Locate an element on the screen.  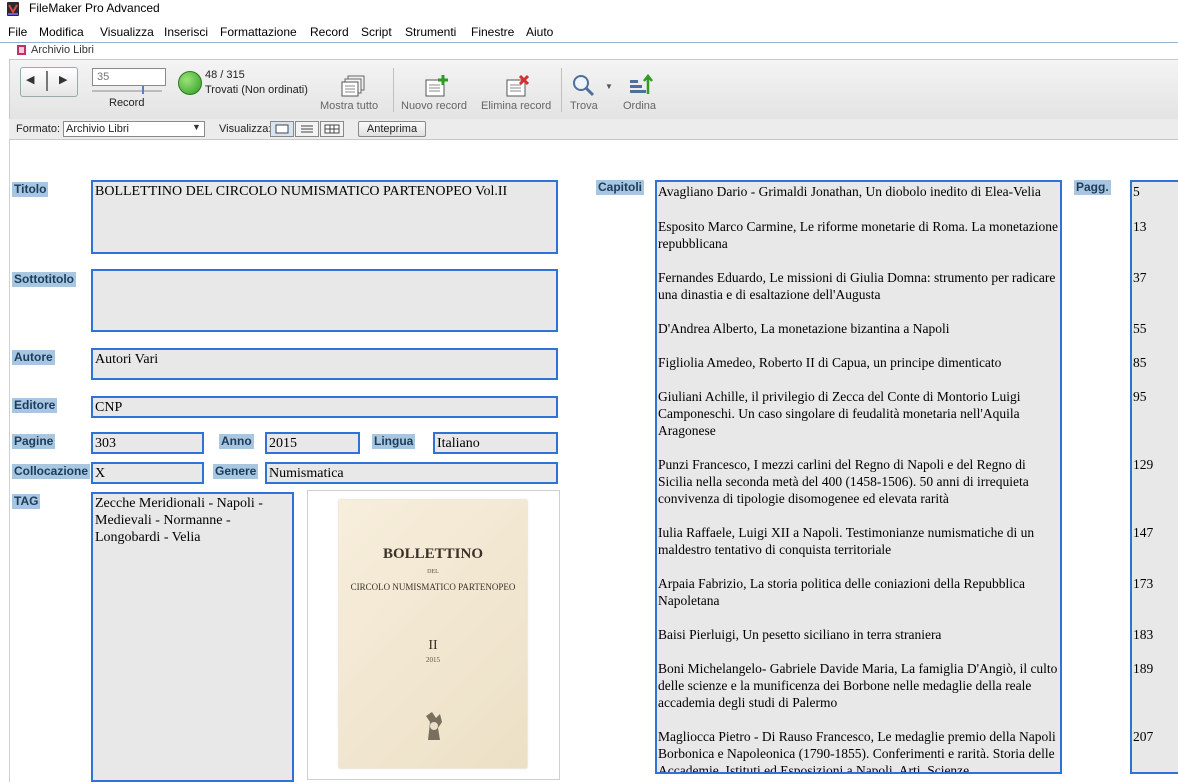
chapter-page: 55 is located at coordinates (1140, 328).